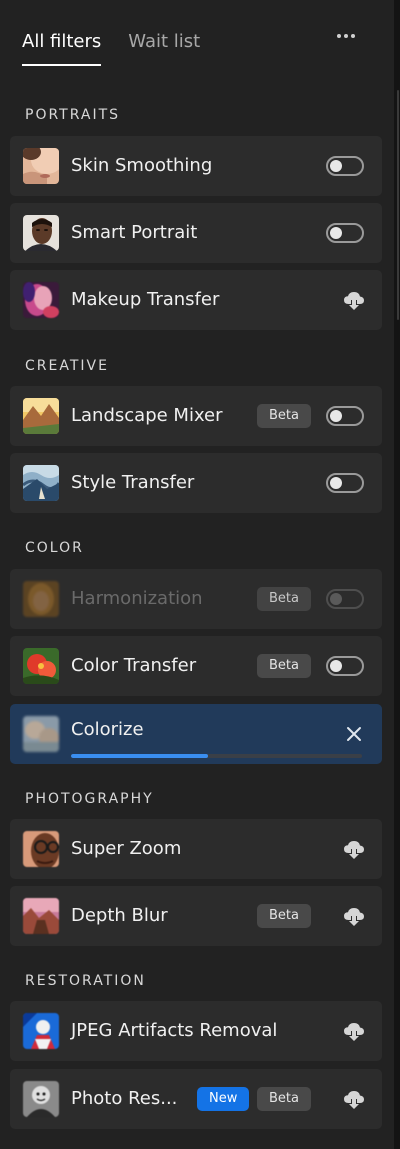  What do you see at coordinates (345, 166) in the screenshot?
I see `skin-smoothing-toggle` at bounding box center [345, 166].